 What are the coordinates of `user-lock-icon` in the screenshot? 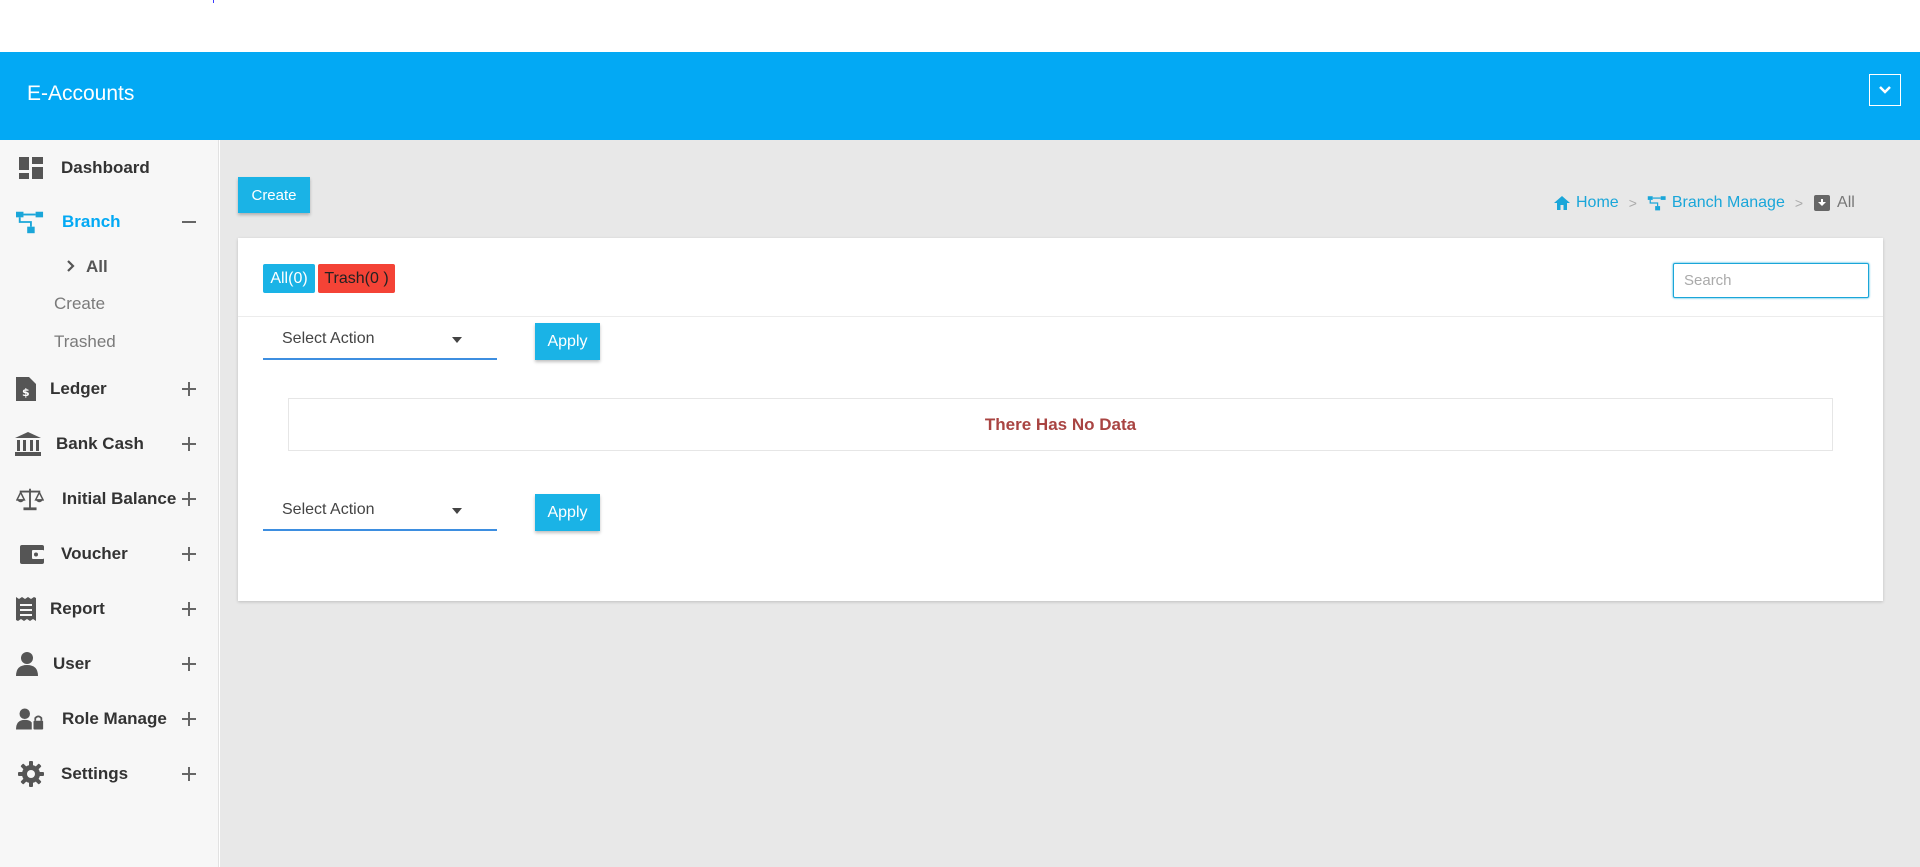 It's located at (30, 719).